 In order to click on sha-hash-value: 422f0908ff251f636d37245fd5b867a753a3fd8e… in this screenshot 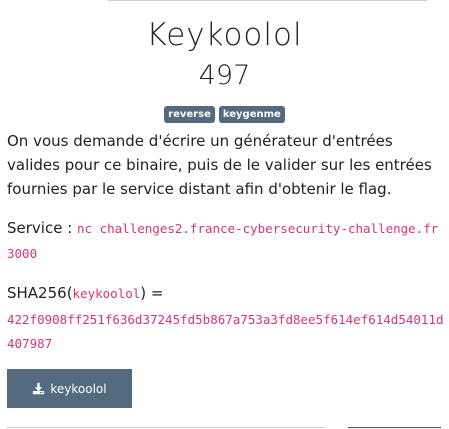, I will do `click(225, 331)`.